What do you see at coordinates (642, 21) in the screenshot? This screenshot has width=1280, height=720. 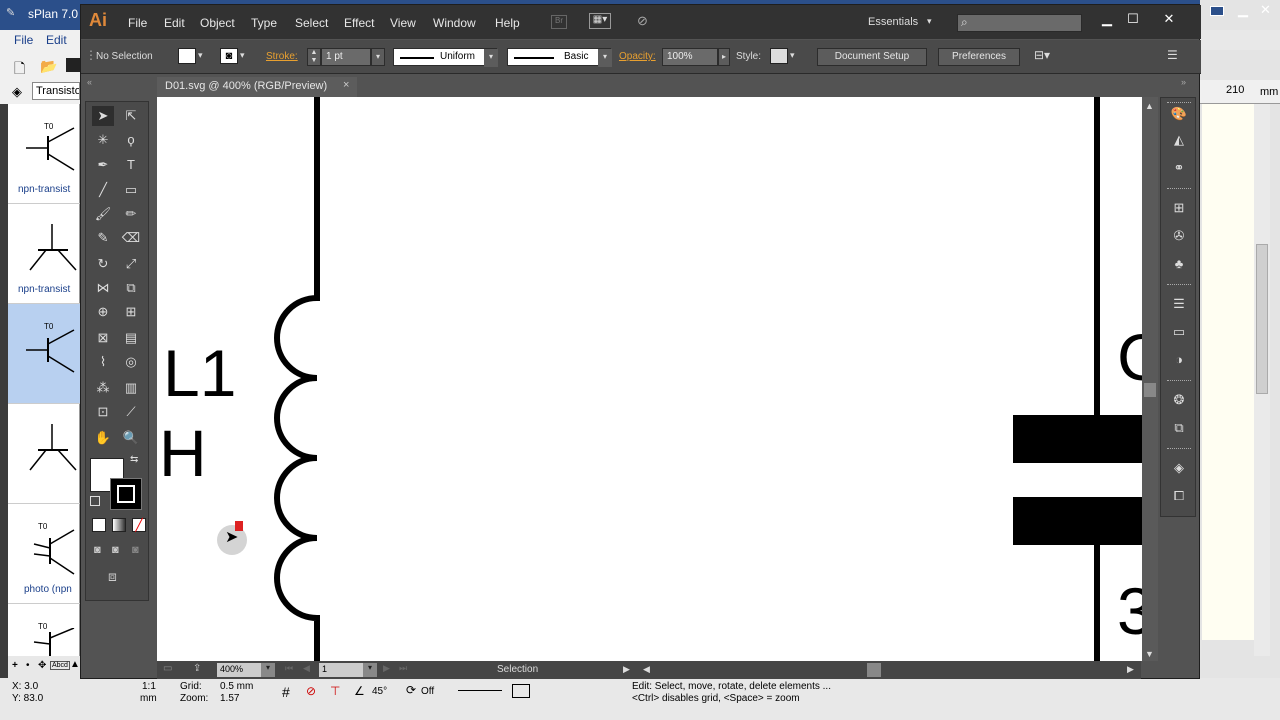 I see `gpu-performance-icon: ⊘` at bounding box center [642, 21].